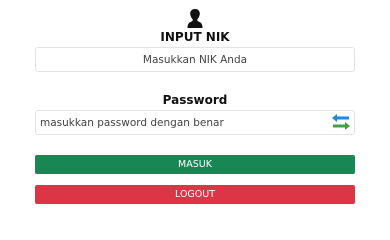 The height and width of the screenshot is (240, 390). I want to click on logout-button: LOGOUT, so click(195, 194).